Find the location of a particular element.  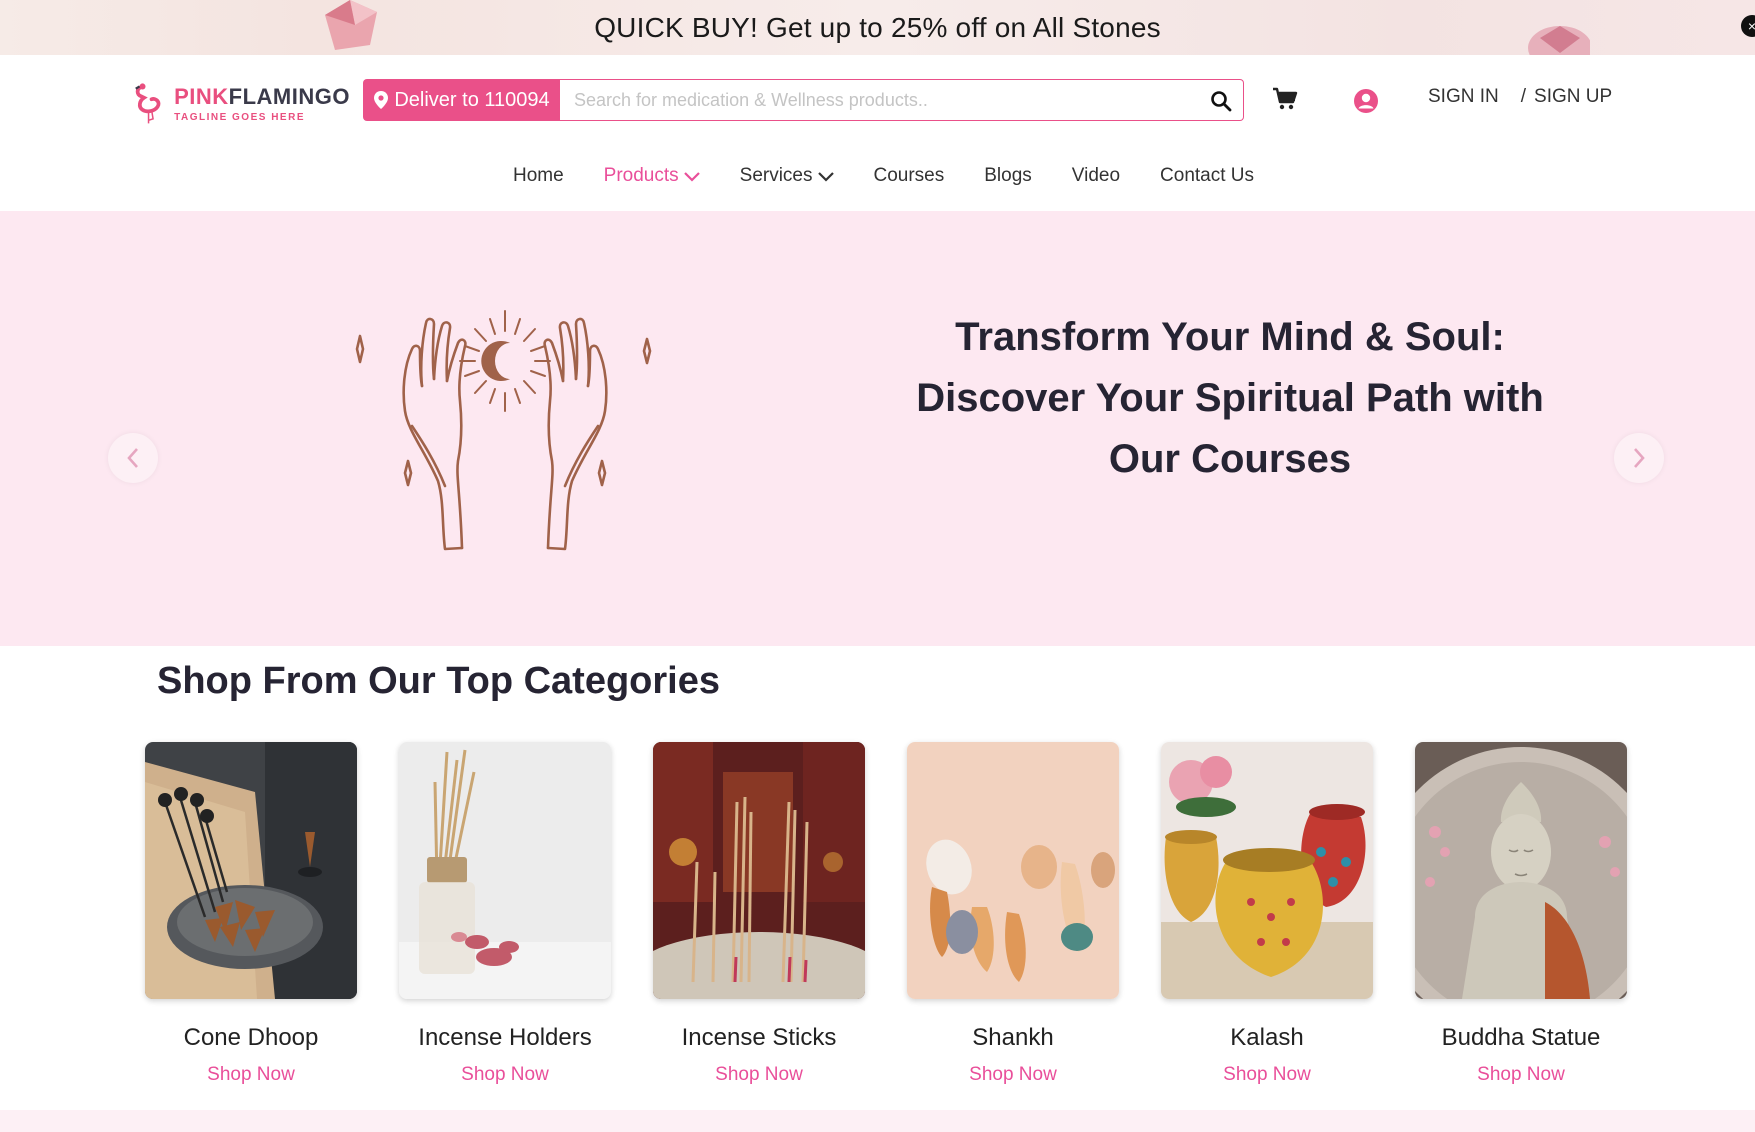

category-name: Kalash is located at coordinates (1267, 1037).